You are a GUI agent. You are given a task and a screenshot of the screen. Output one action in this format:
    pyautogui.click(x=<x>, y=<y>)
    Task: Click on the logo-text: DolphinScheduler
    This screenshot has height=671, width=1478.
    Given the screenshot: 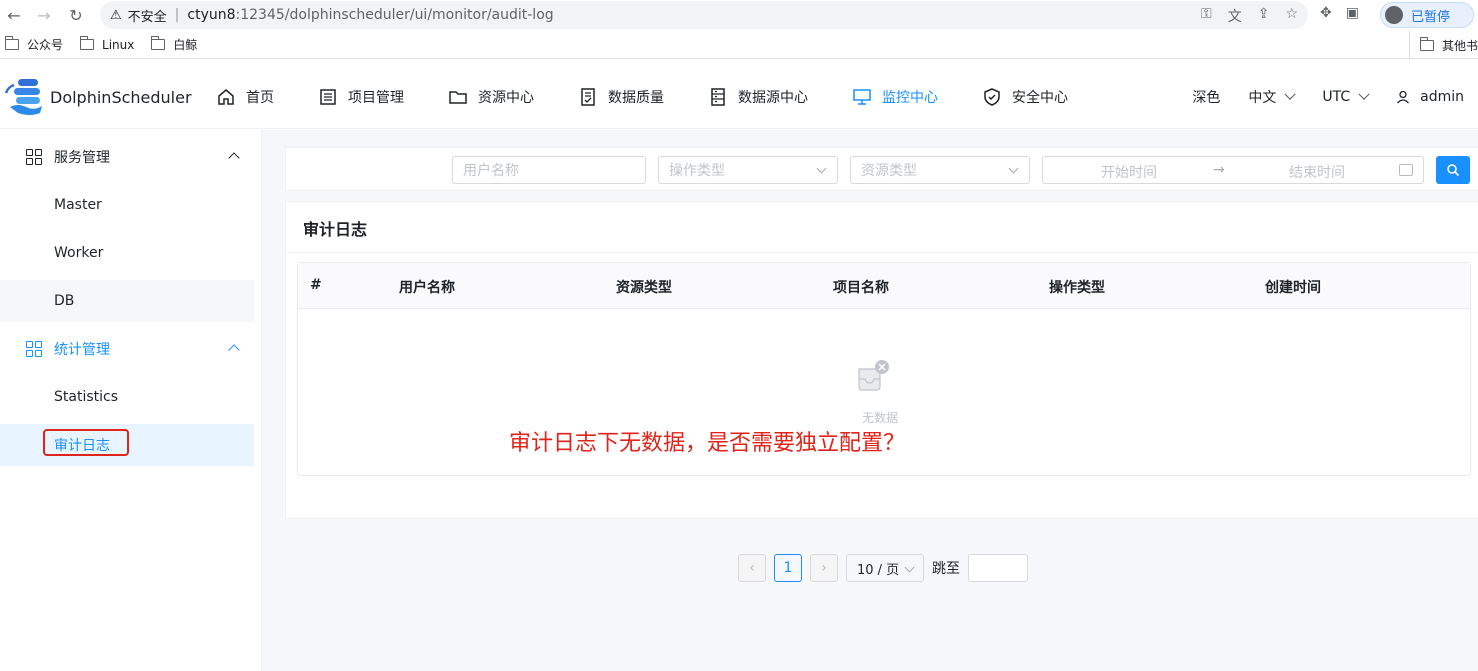 What is the action you would take?
    pyautogui.click(x=121, y=97)
    